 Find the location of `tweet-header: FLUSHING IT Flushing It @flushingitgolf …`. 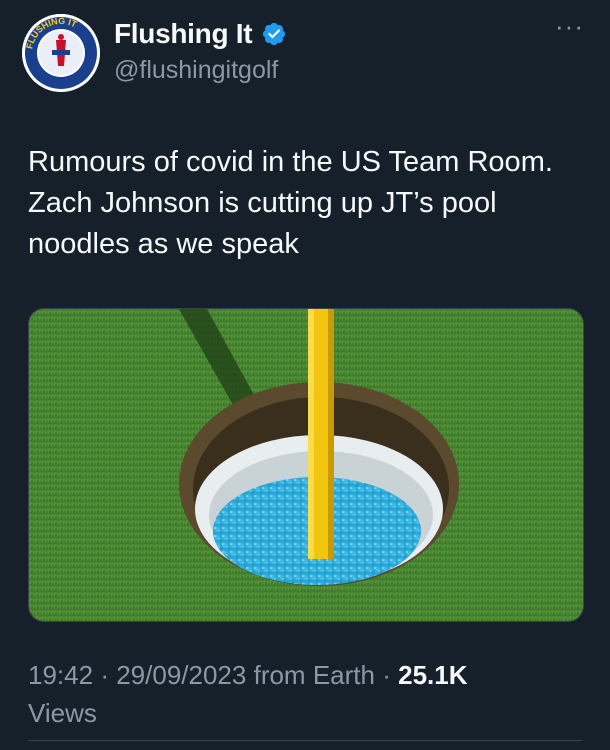

tweet-header: FLUSHING IT Flushing It @flushingitgolf … is located at coordinates (305, 54).